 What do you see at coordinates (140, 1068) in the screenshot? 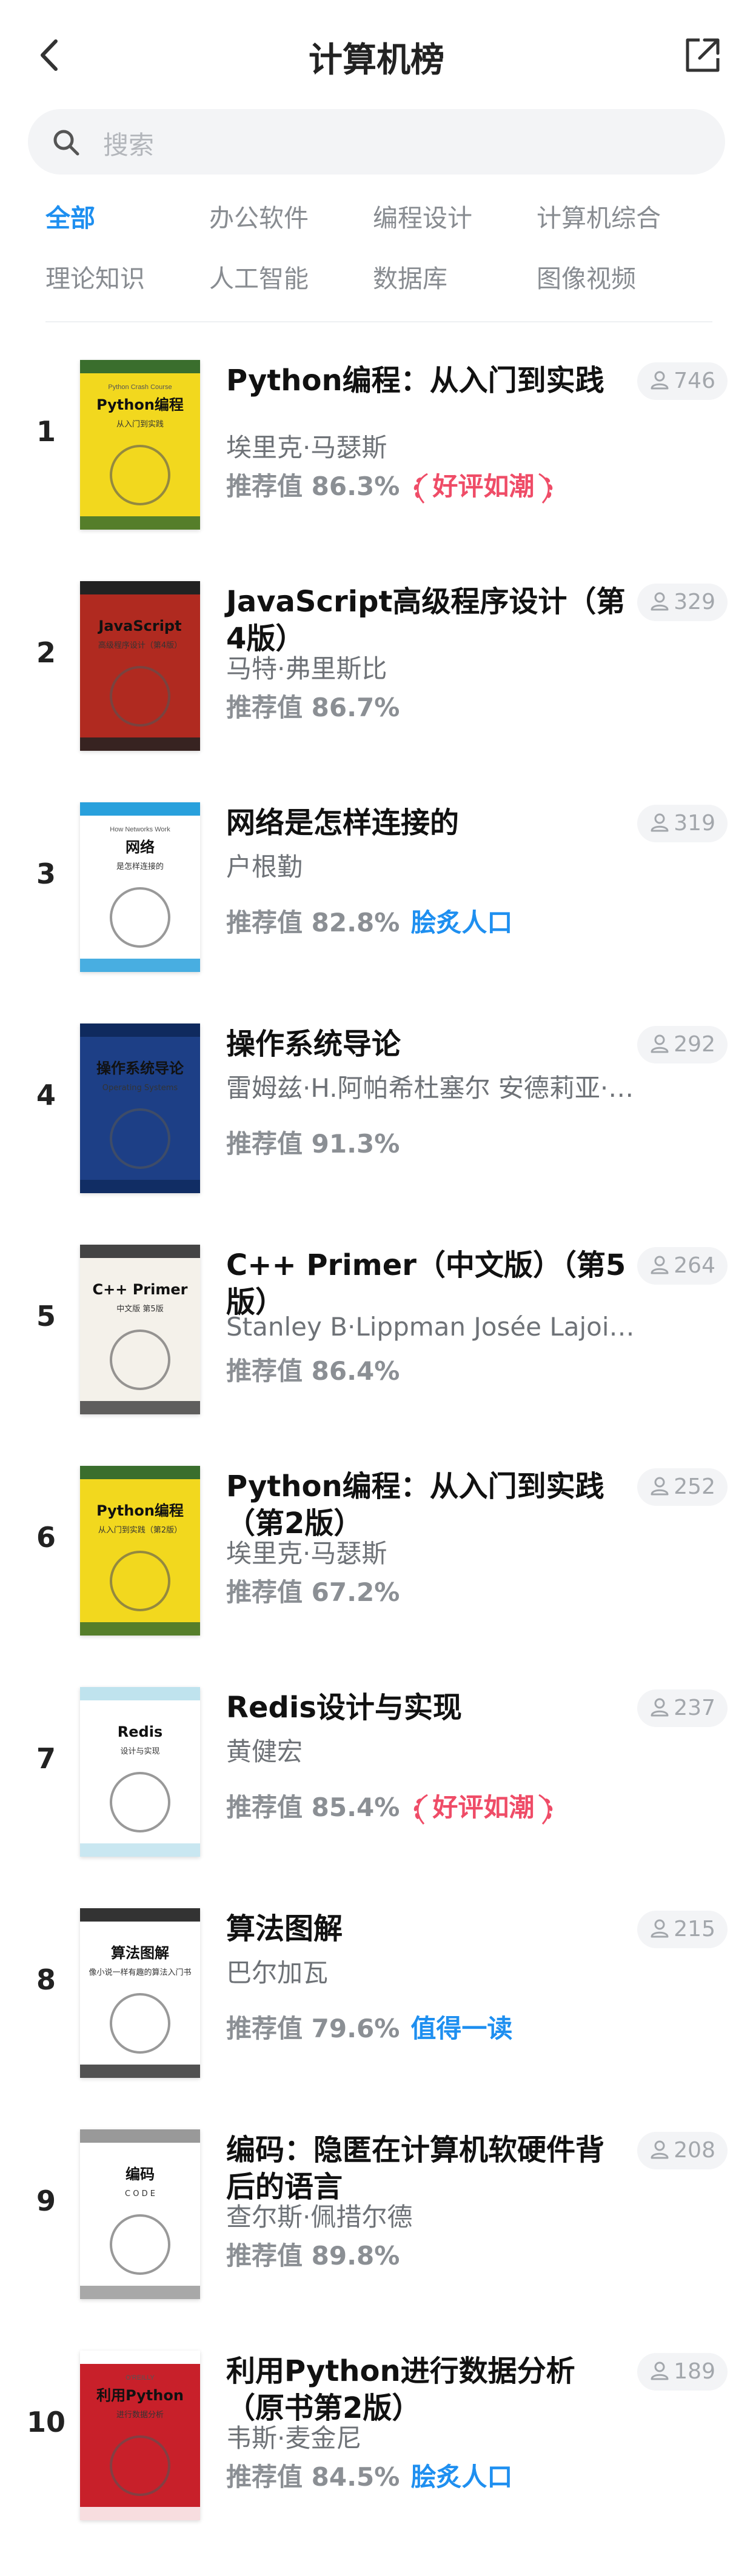
I see `cover-title: 操作系统导论` at bounding box center [140, 1068].